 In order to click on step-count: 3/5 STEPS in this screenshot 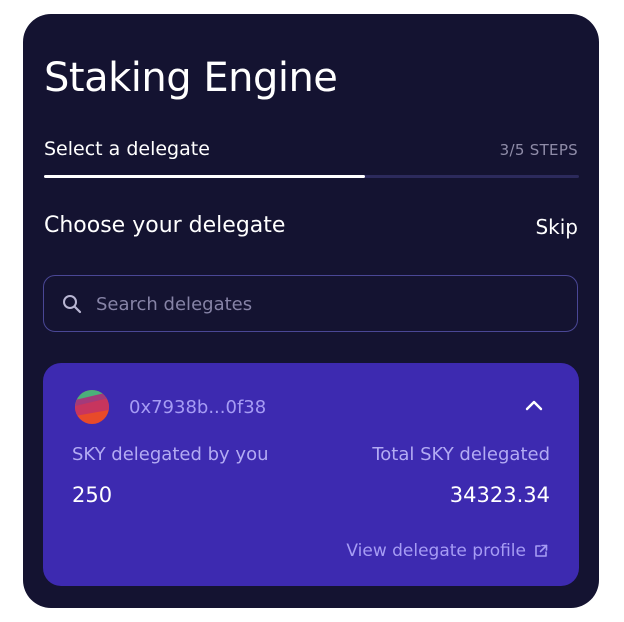, I will do `click(538, 150)`.